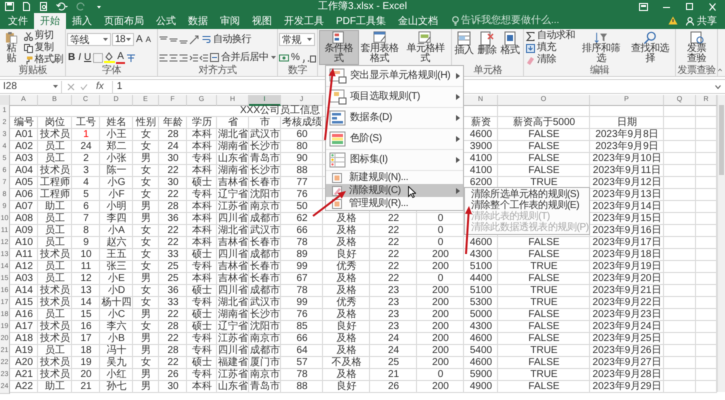 The height and width of the screenshot is (400, 725). What do you see at coordinates (394, 97) in the screenshot?
I see `menu-item: 项目选取规则(T)` at bounding box center [394, 97].